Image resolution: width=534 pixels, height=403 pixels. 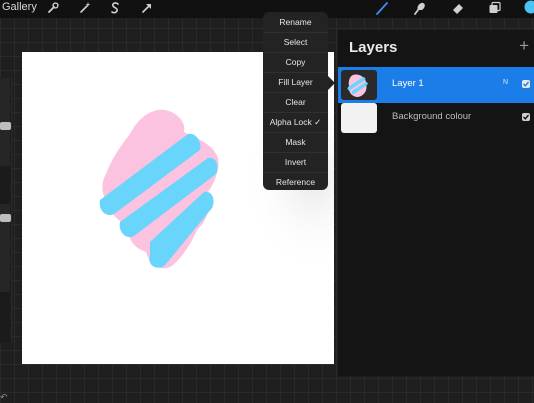 I want to click on blend-mode-label: N, so click(x=505, y=82).